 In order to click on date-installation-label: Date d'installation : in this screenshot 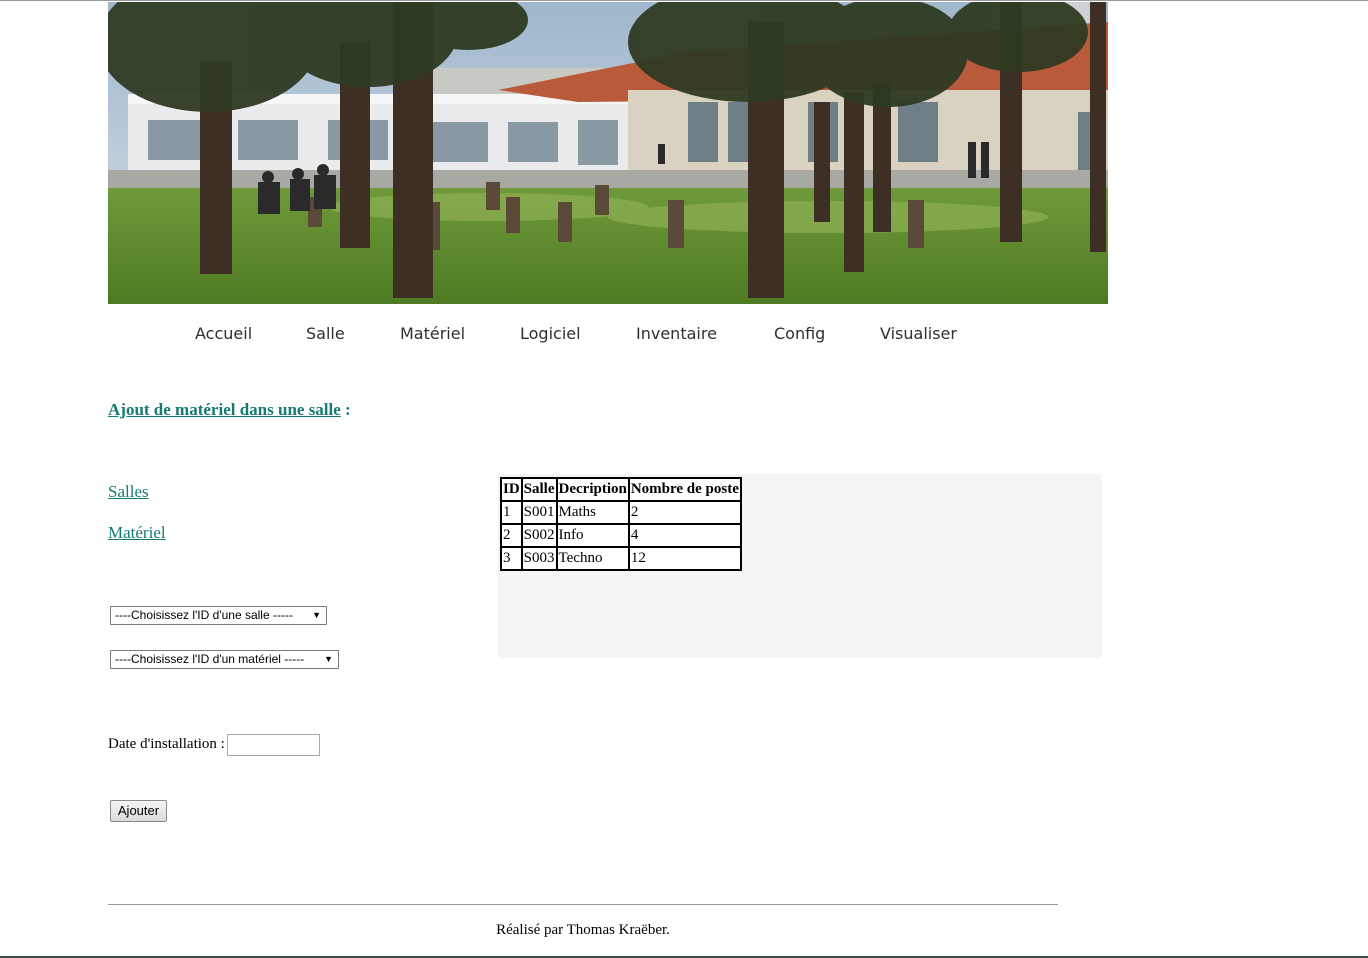, I will do `click(166, 744)`.